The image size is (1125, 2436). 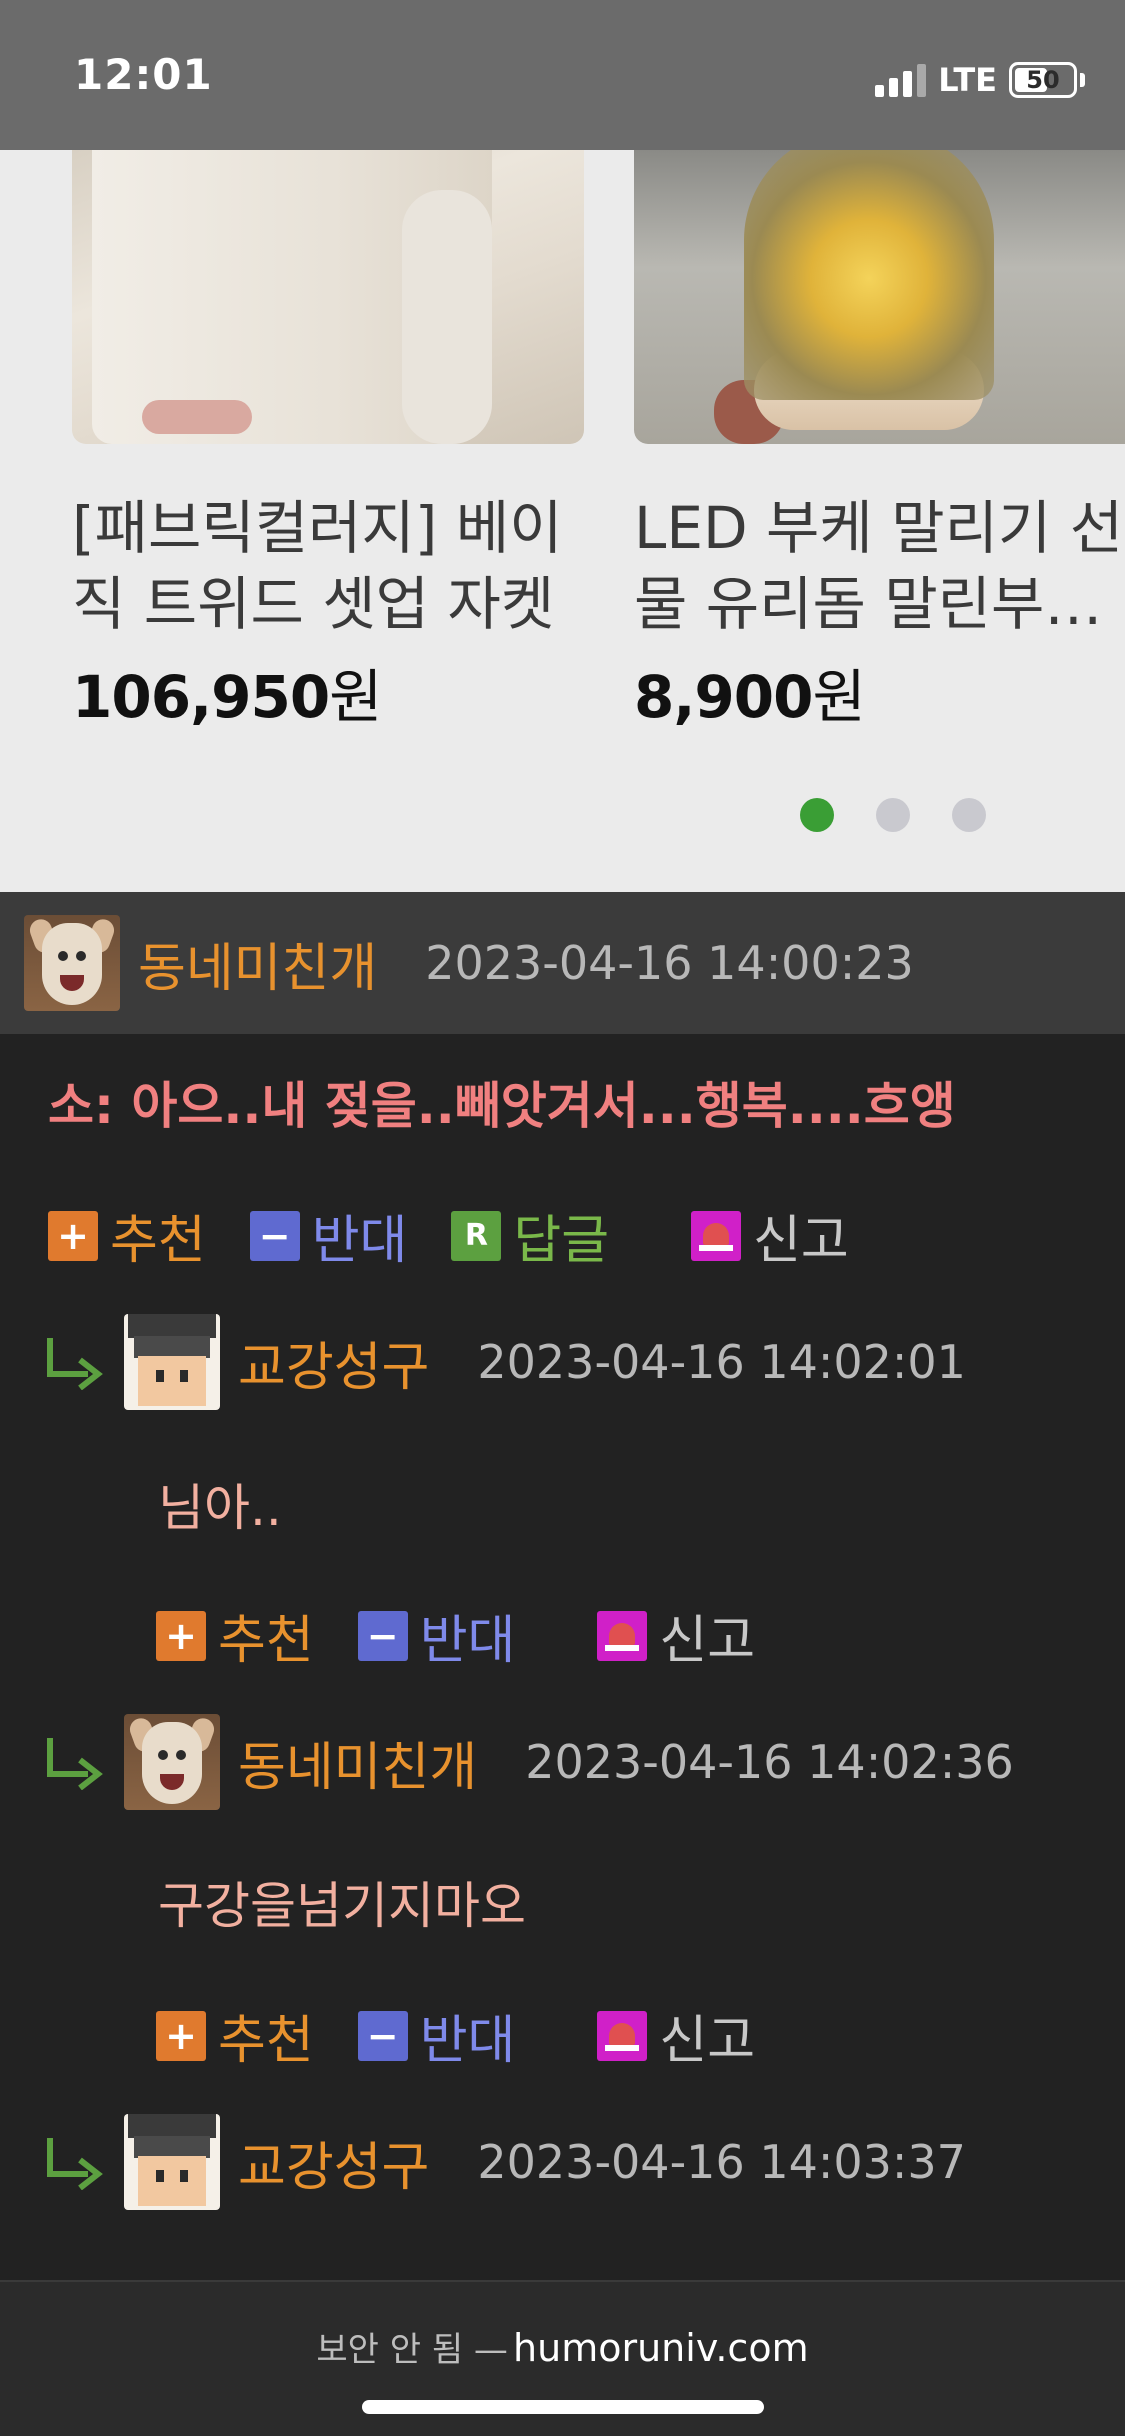 I want to click on product-price: 106,950원, so click(x=328, y=692).